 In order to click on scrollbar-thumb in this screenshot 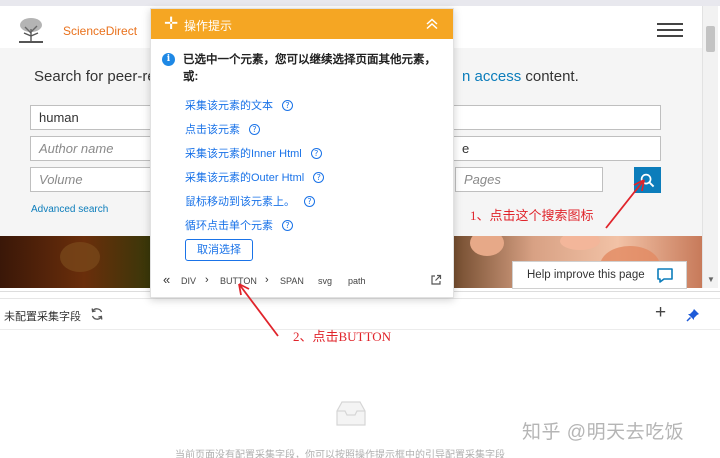, I will do `click(710, 39)`.